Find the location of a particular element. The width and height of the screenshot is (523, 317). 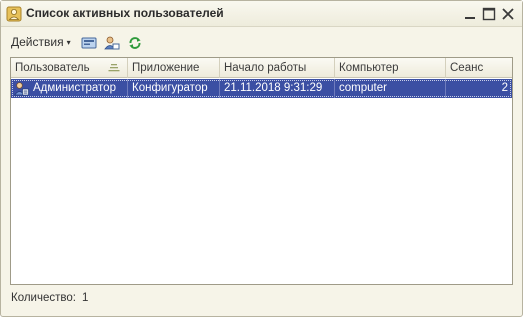

user-name: Администратор is located at coordinates (74, 88).